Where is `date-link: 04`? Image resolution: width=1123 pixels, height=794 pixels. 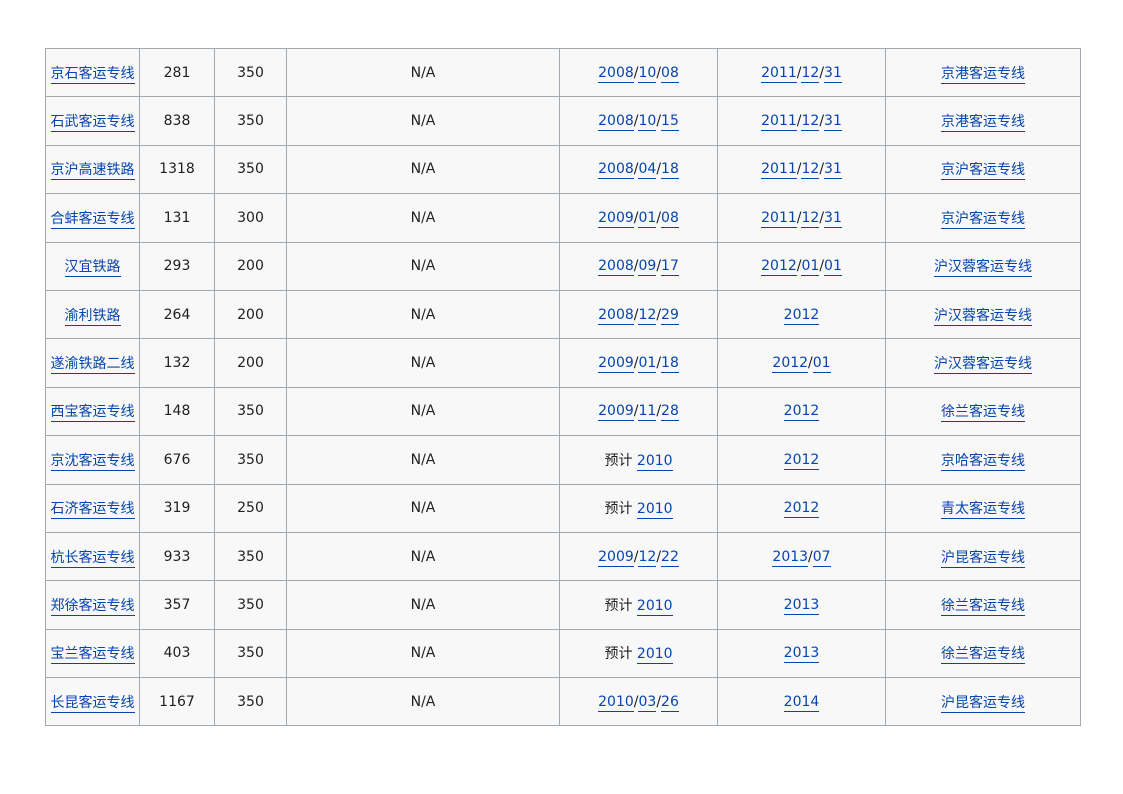
date-link: 04 is located at coordinates (647, 170).